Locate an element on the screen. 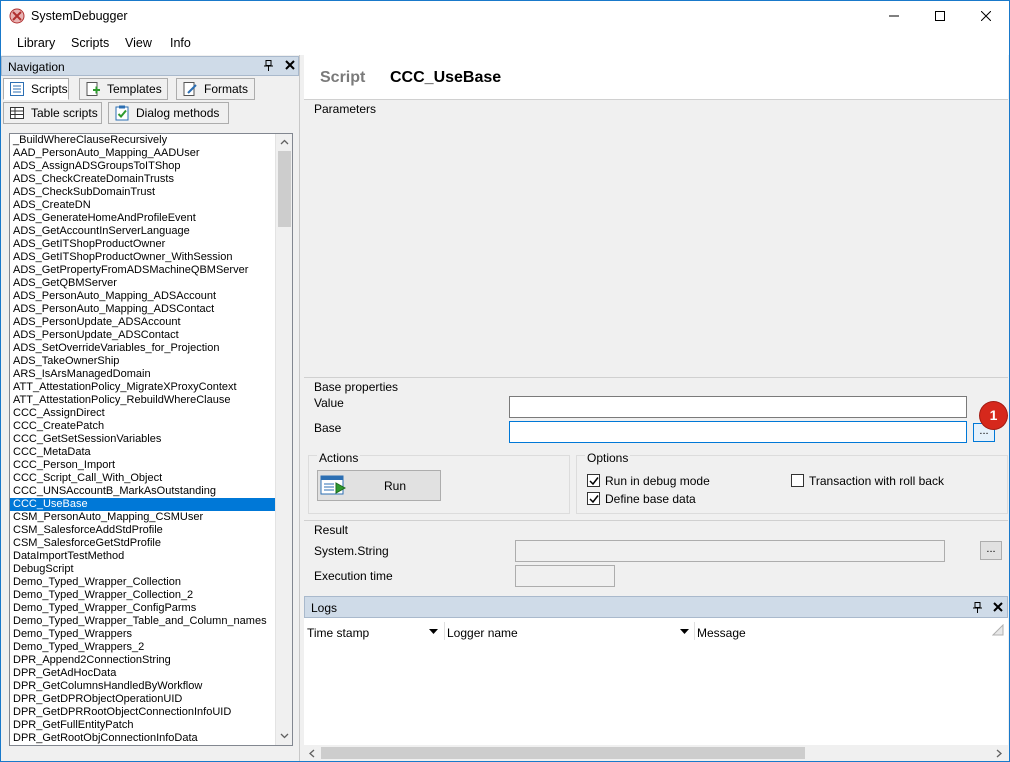  script-list-item: ADS_GetAccountInServerLanguage is located at coordinates (143, 231).